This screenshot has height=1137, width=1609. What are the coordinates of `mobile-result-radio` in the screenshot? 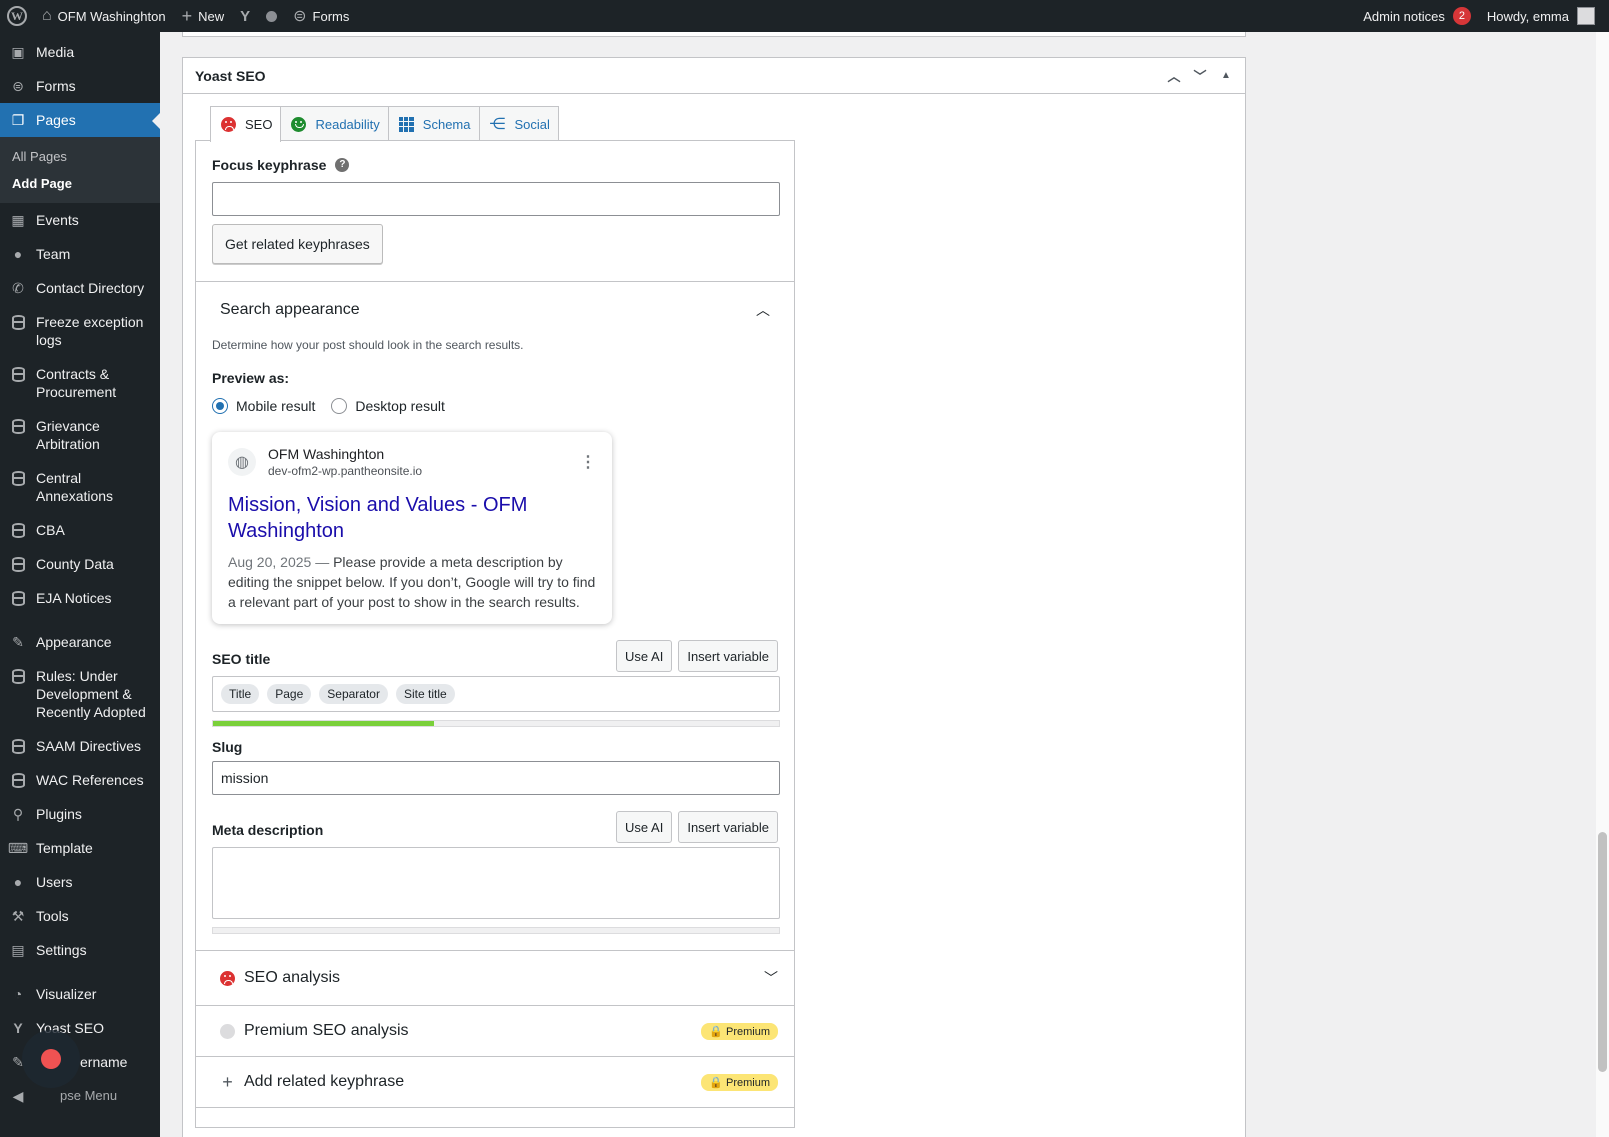 It's located at (220, 406).